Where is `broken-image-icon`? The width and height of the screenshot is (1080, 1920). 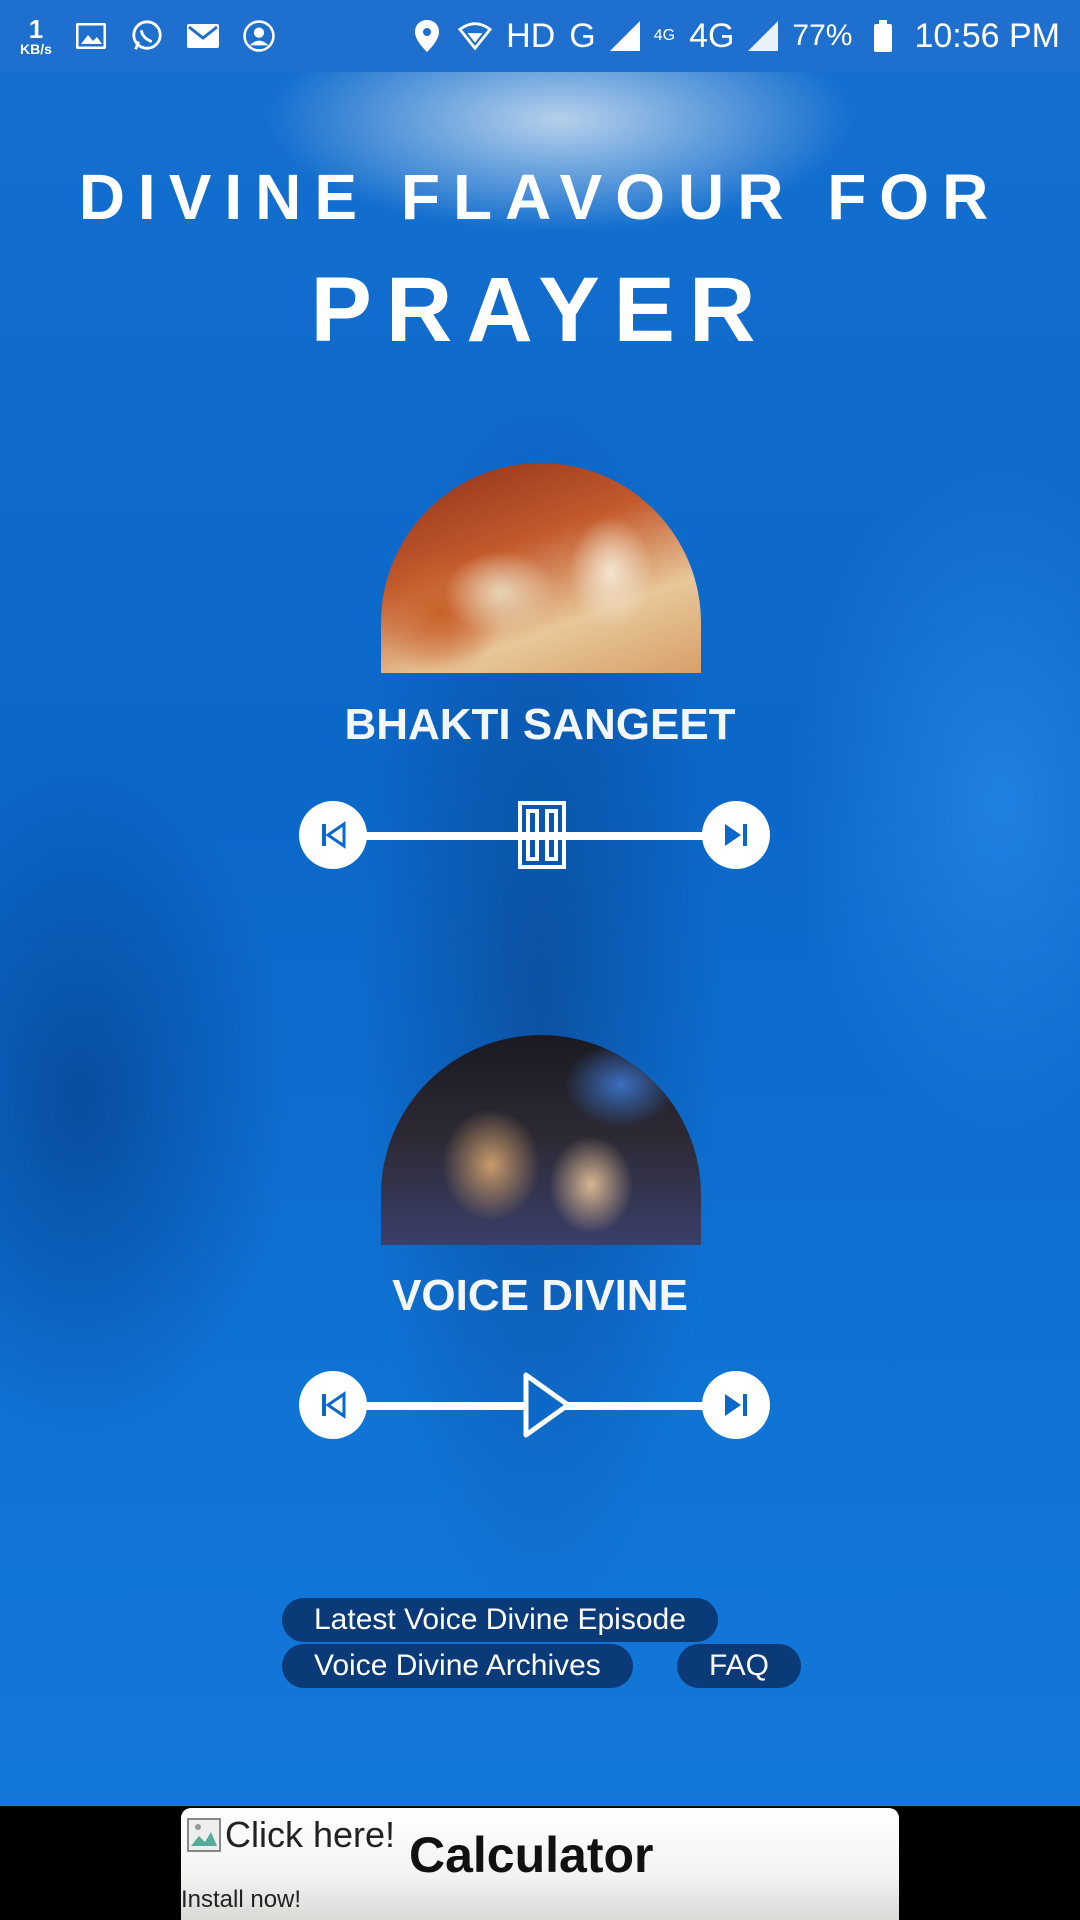 broken-image-icon is located at coordinates (204, 1835).